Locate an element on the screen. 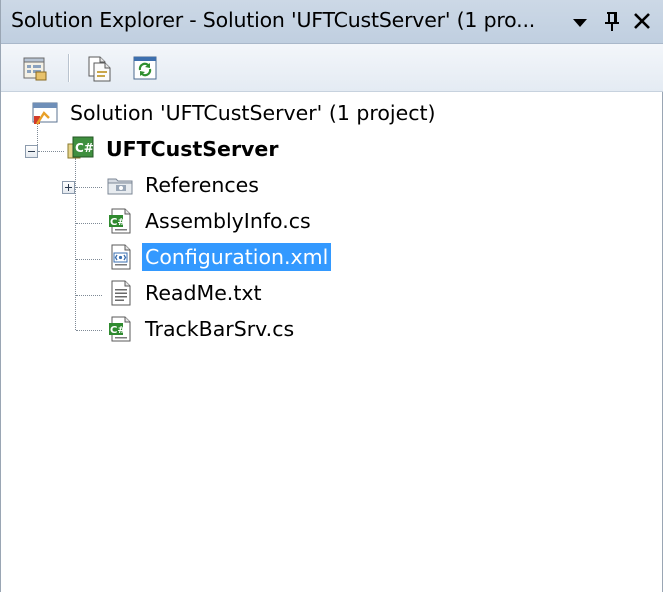  tree-node-solution: Solution 'UFTCustServer' (1 project) is located at coordinates (235, 113).